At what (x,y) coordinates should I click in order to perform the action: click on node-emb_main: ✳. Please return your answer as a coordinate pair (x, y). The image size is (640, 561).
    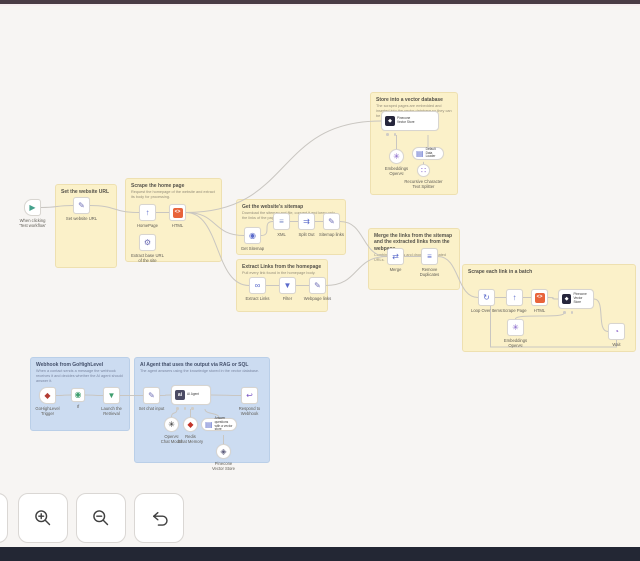
    Looking at the image, I should click on (396, 156).